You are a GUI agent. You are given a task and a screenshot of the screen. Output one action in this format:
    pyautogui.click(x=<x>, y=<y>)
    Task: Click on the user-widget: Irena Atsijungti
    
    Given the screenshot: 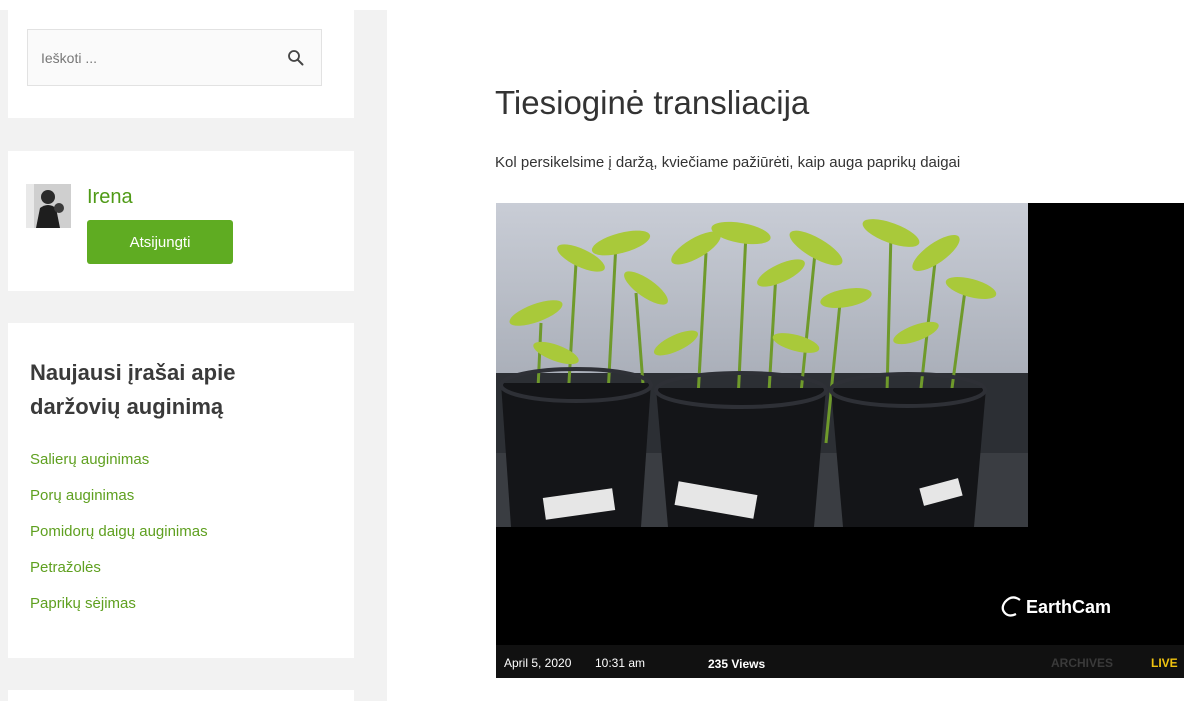 What is the action you would take?
    pyautogui.click(x=181, y=221)
    